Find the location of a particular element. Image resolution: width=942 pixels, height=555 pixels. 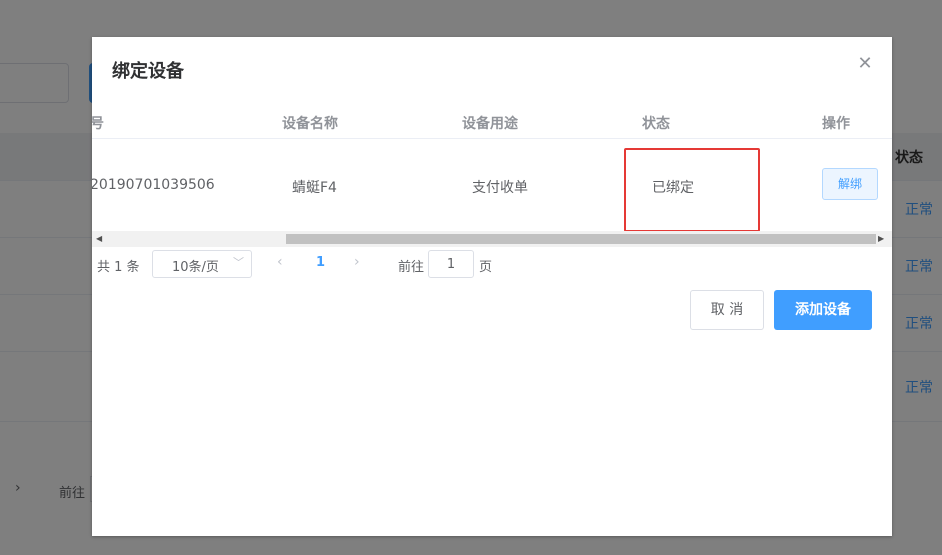

page-size-select: 10条/页 ﹀ is located at coordinates (202, 264).